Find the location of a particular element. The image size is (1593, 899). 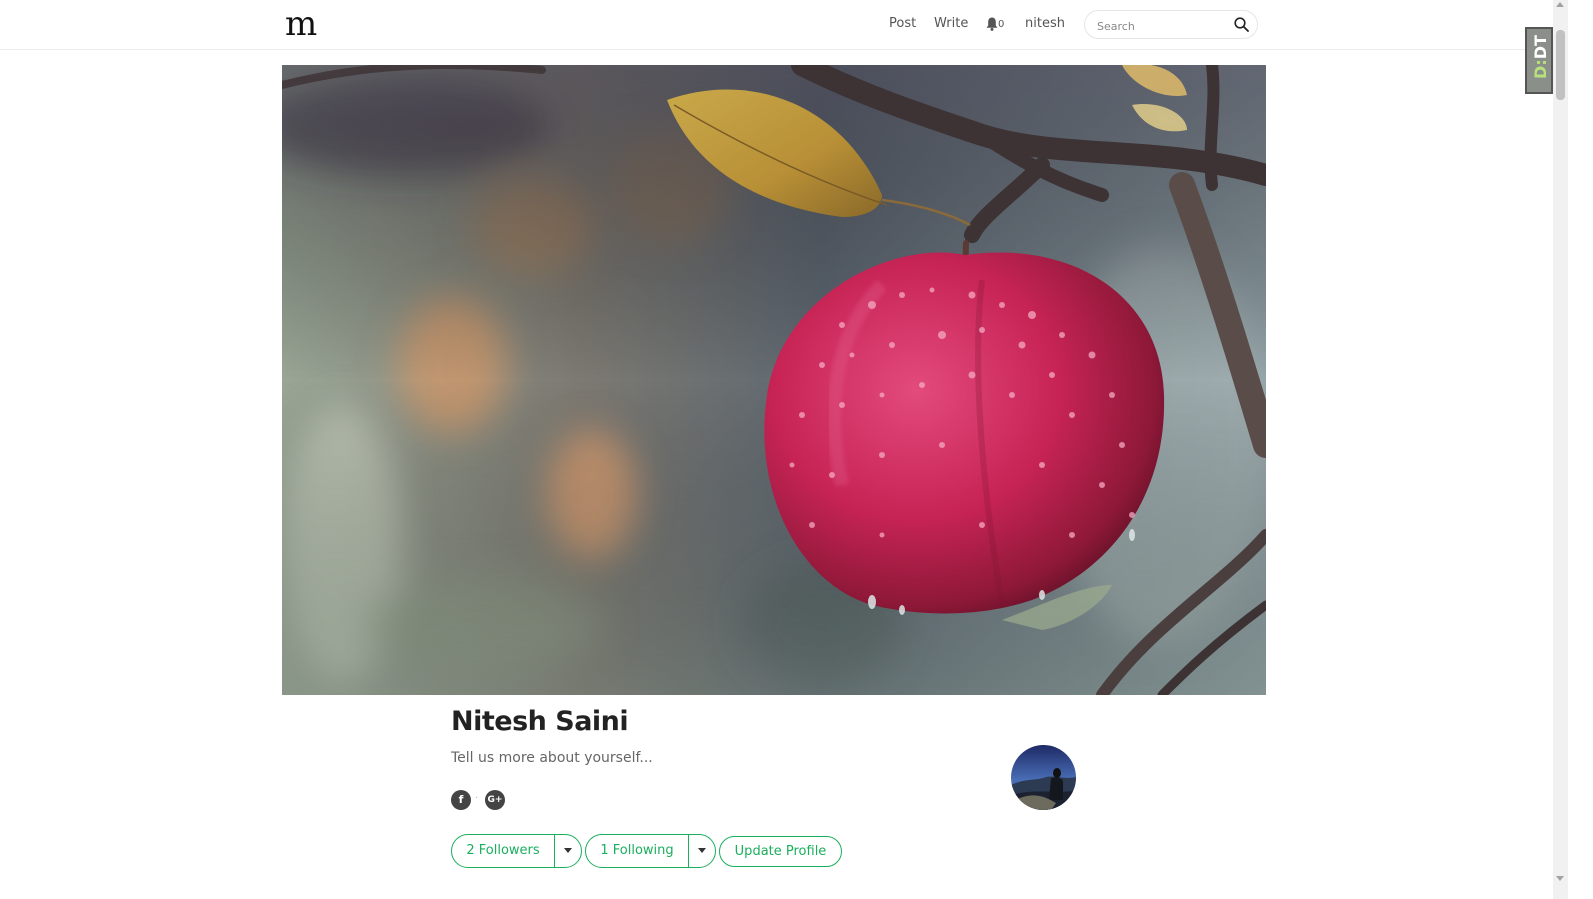

nav-post-link: Post is located at coordinates (902, 23).